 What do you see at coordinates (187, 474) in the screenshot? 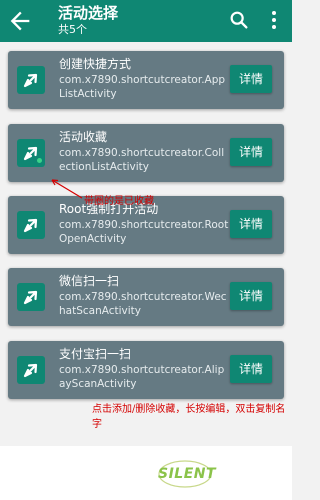
I see `watermark-text: SILENT` at bounding box center [187, 474].